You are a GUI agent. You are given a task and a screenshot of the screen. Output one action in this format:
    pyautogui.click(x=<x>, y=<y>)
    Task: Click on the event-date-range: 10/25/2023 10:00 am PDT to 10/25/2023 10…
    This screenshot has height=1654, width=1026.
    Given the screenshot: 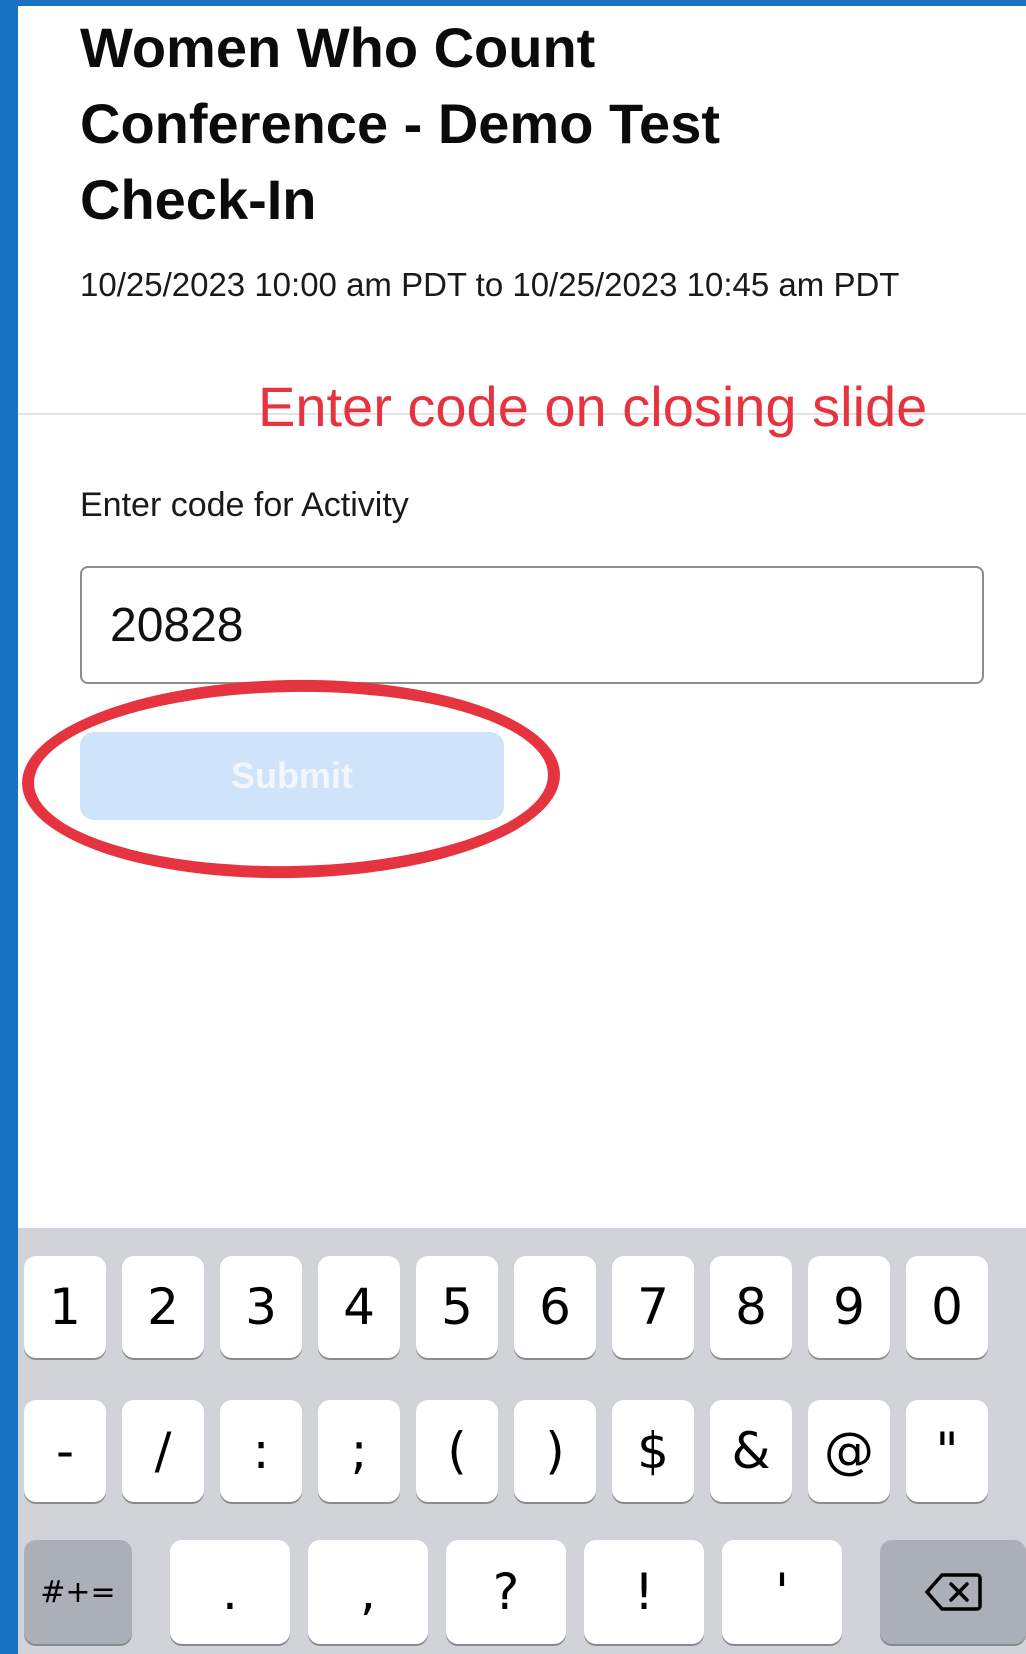 What is the action you would take?
    pyautogui.click(x=490, y=284)
    